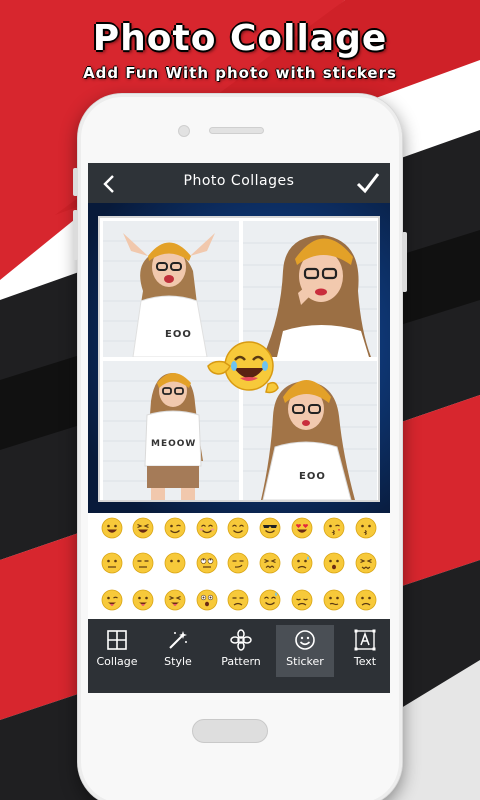 This screenshot has height=800, width=480. I want to click on text-box-icon, so click(365, 640).